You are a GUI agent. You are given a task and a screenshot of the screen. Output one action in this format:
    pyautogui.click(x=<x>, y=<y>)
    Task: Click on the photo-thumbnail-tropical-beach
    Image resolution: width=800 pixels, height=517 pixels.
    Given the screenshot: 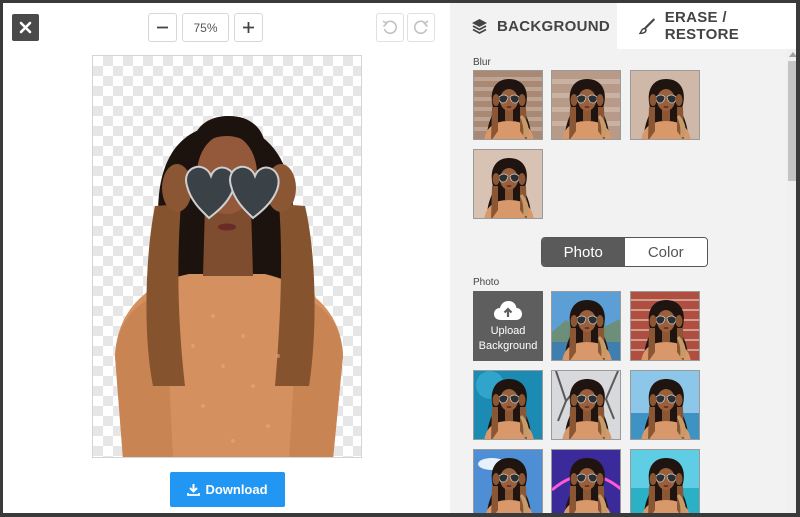 What is the action you would take?
    pyautogui.click(x=665, y=481)
    